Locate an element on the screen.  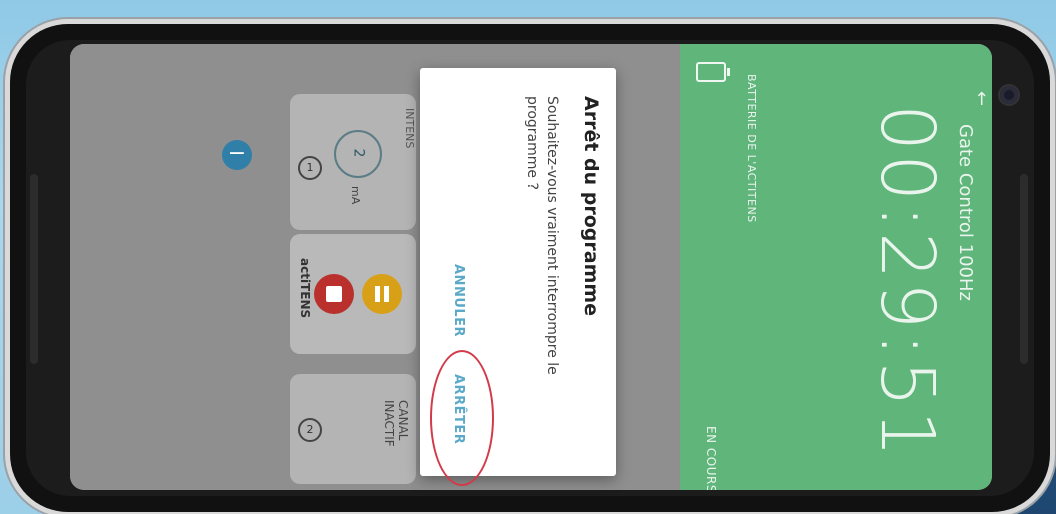
device-label: actiTENS is located at coordinates (305, 288).